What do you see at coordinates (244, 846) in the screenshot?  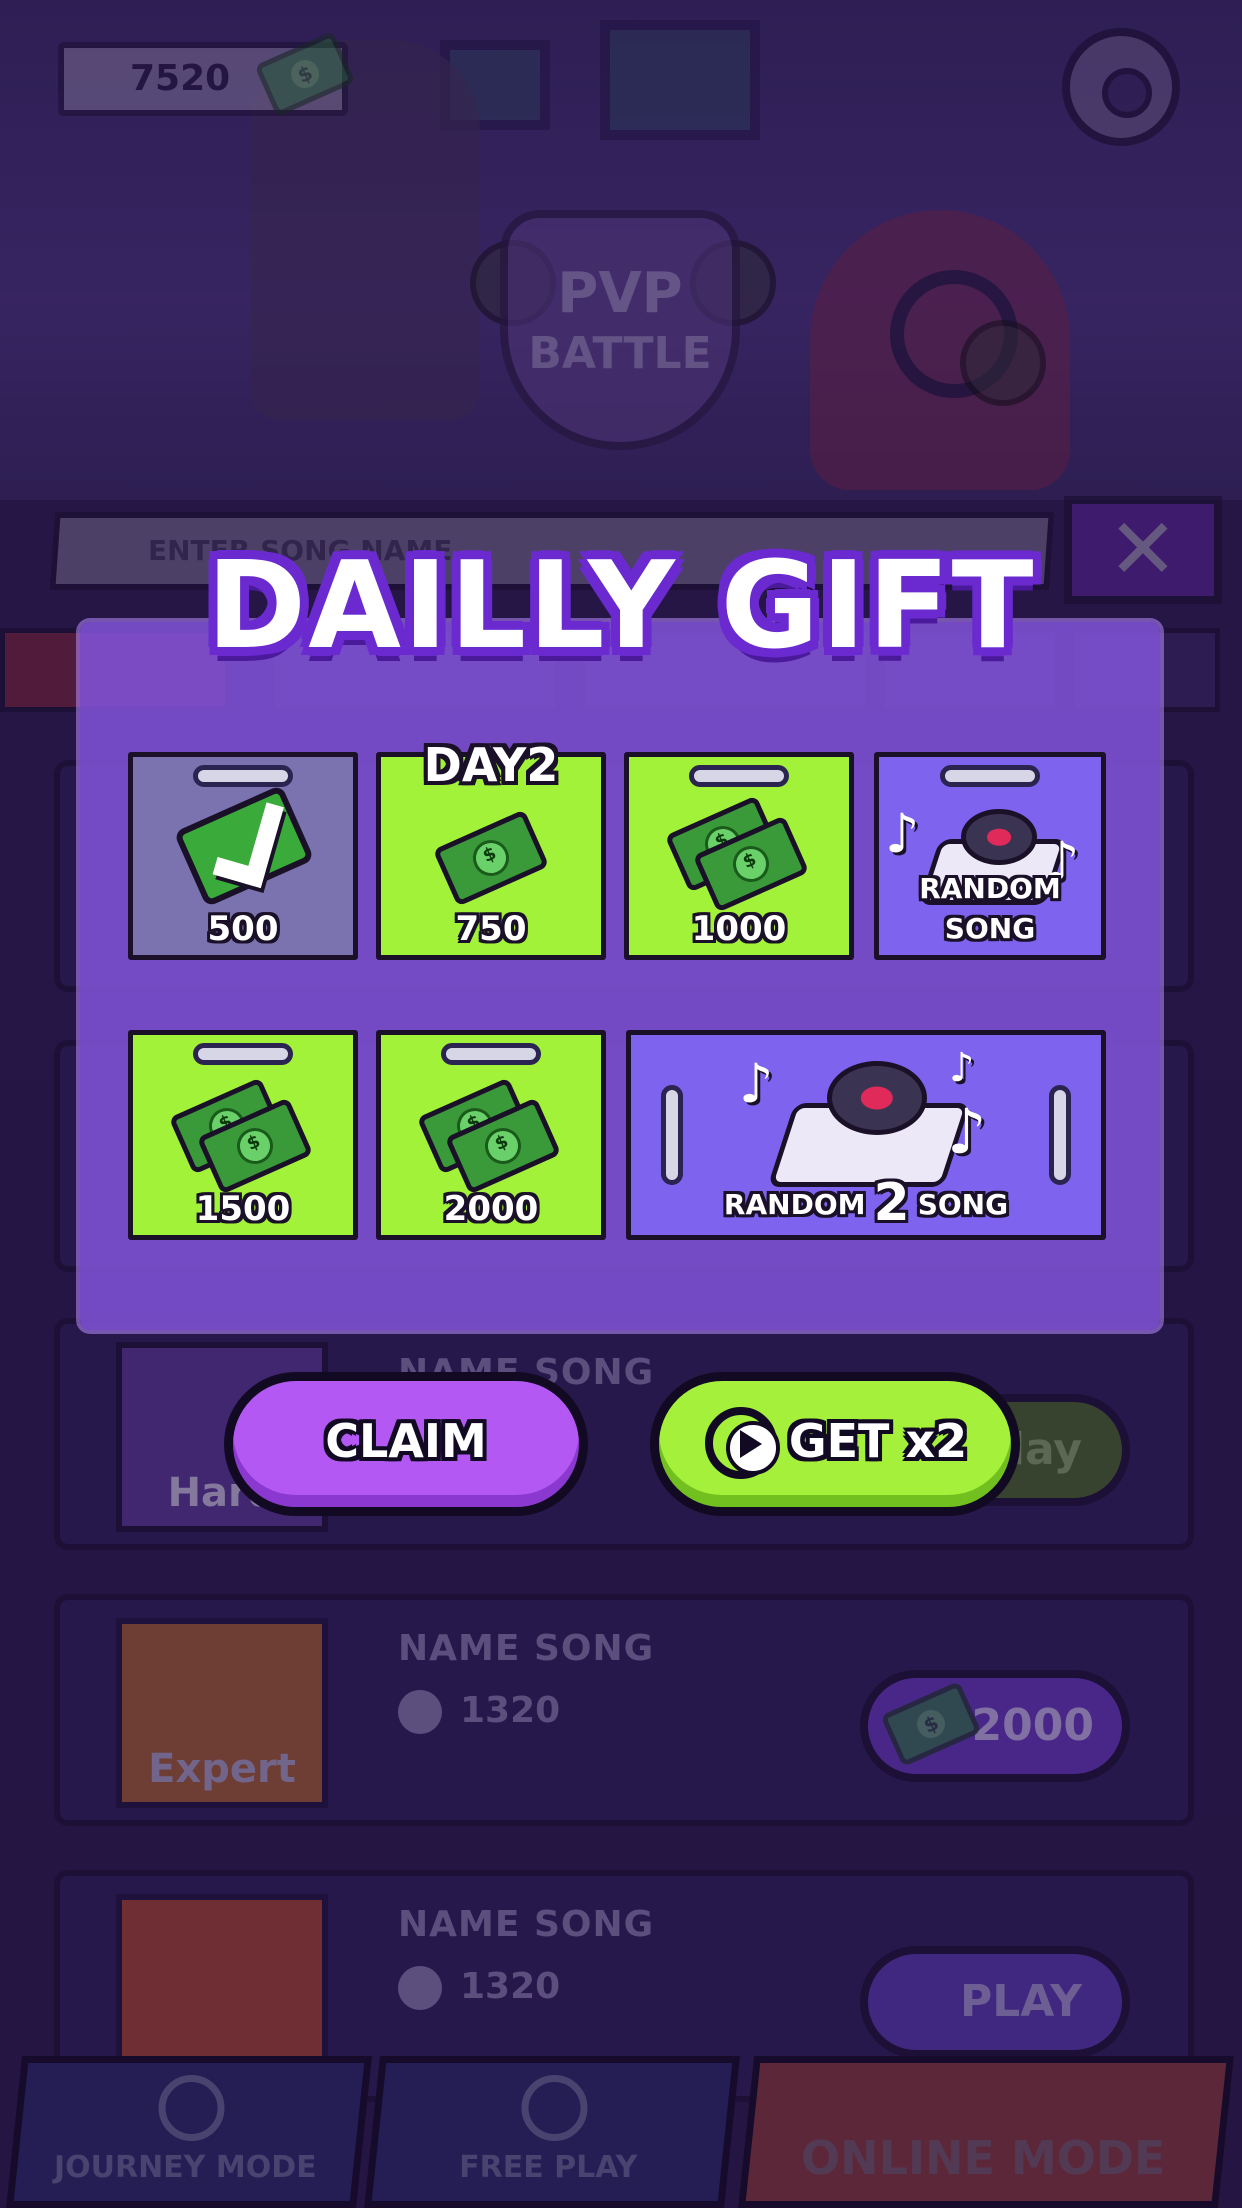 I see `check-cash-icon` at bounding box center [244, 846].